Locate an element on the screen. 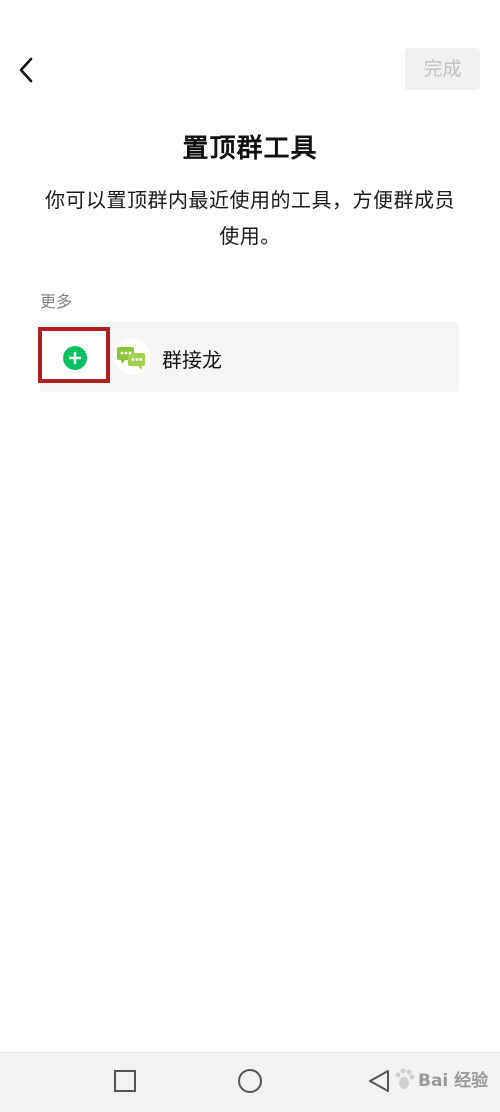 The width and height of the screenshot is (500, 1112). section-label-more: 更多 is located at coordinates (56, 301).